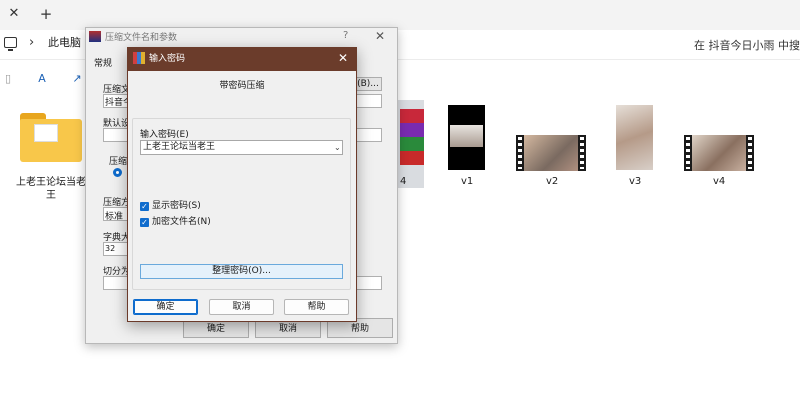 The image size is (800, 395). Describe the element at coordinates (51, 189) in the screenshot. I see `file-label-folder: 上老王论坛当老王` at that location.